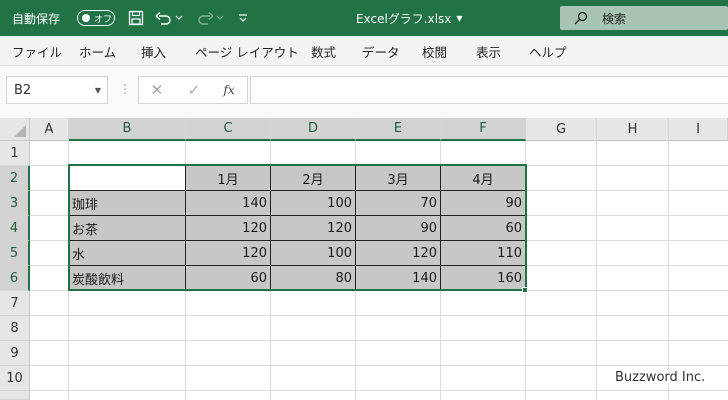 Image resolution: width=728 pixels, height=400 pixels. I want to click on title-bar: 自動保存 オフ Excelグラフ.xlsx ▼ 検索, so click(364, 18).